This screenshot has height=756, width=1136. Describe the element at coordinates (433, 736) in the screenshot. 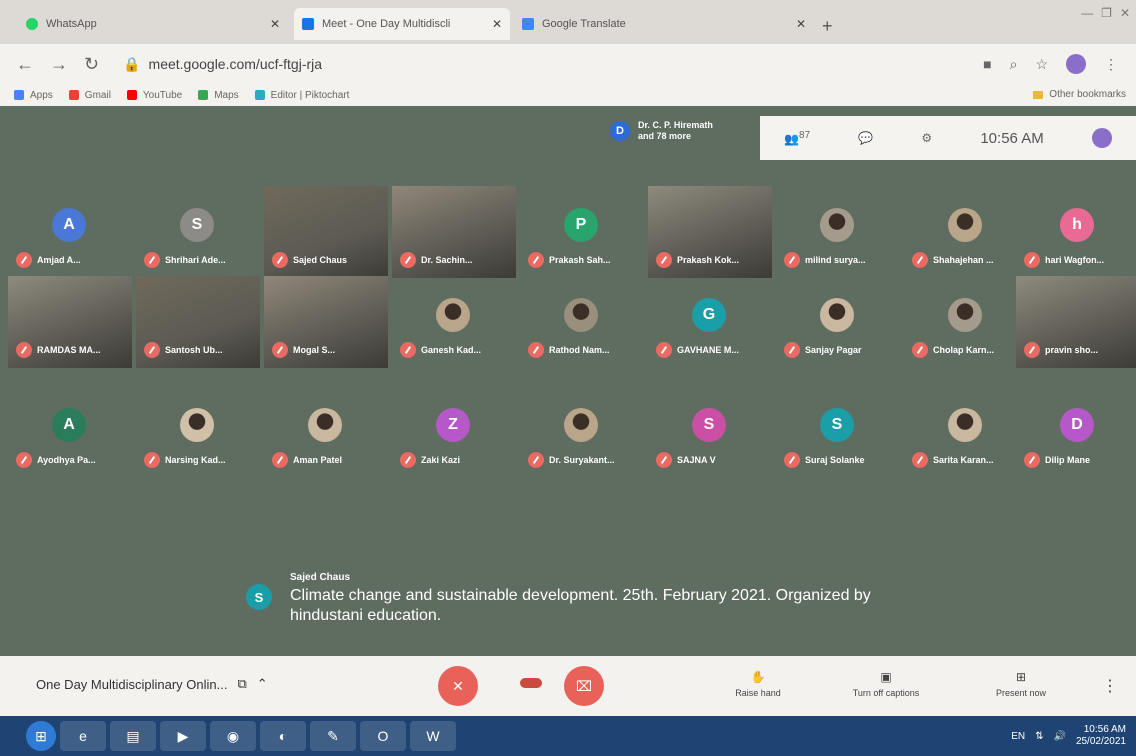

I see `word-icon: W` at that location.